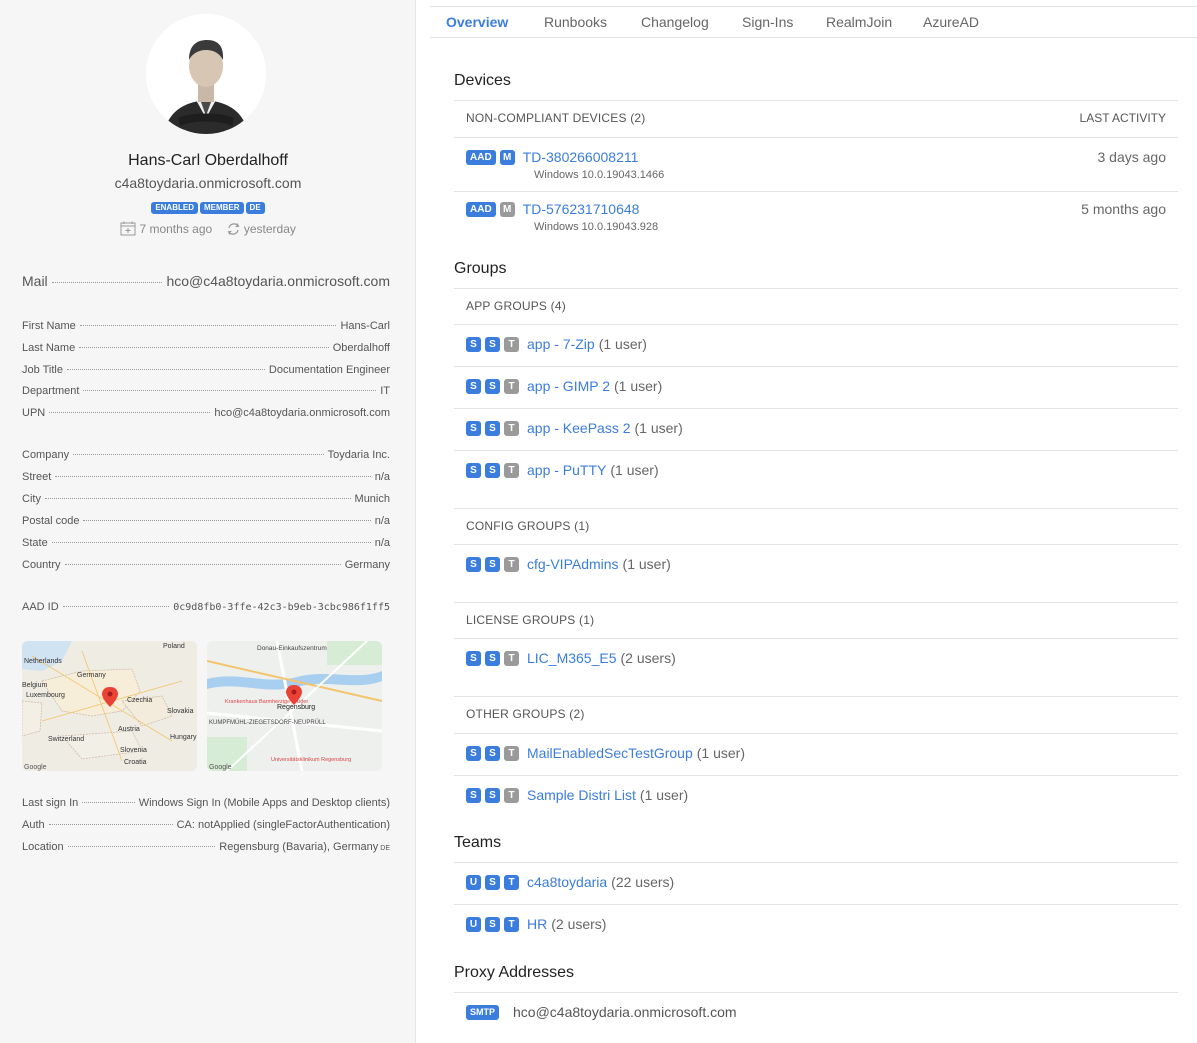 The image size is (1197, 1043). Describe the element at coordinates (473, 882) in the screenshot. I see `unified-tag: U` at that location.